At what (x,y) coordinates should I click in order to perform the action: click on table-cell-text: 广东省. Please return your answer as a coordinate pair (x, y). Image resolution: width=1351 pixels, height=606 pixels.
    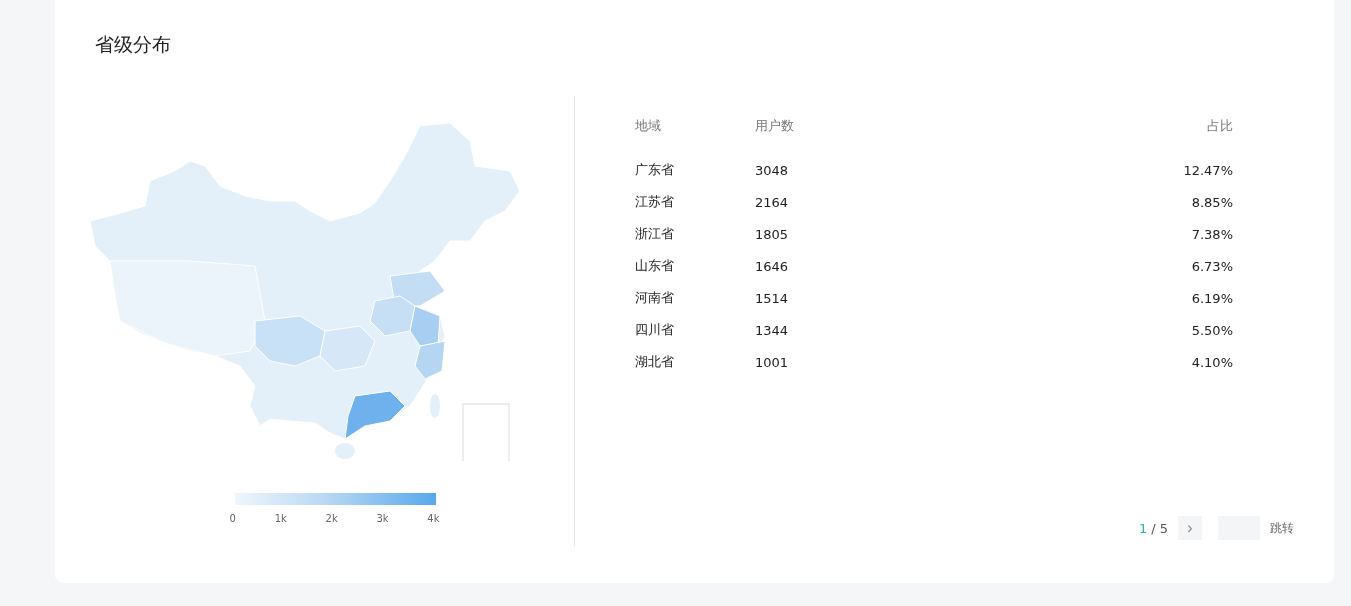
    Looking at the image, I should click on (655, 170).